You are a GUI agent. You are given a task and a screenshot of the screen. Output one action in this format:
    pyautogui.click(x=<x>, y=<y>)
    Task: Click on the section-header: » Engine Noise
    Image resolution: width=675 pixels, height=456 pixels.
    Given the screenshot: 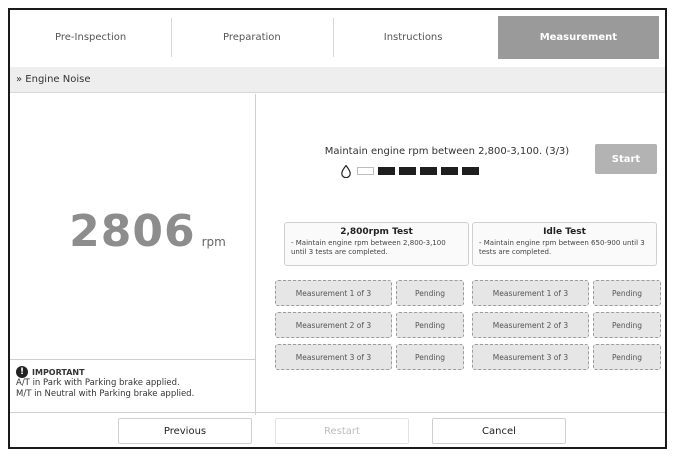 What is the action you would take?
    pyautogui.click(x=337, y=80)
    